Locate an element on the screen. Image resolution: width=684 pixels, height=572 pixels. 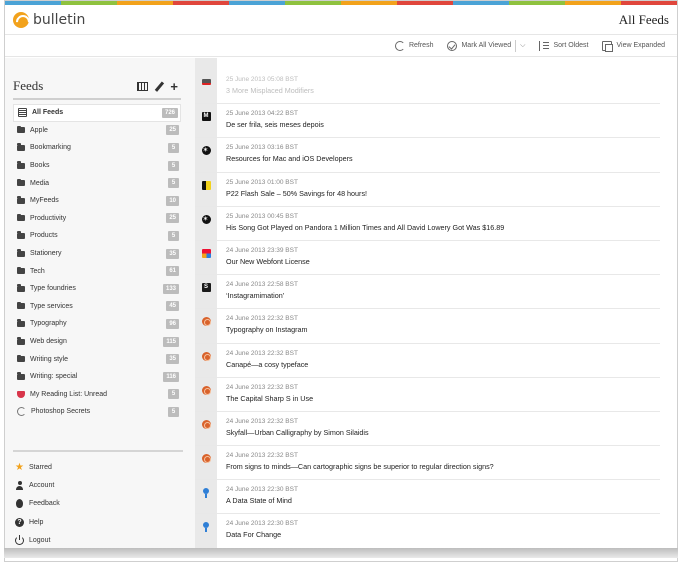
unread-count-badge: 61 is located at coordinates (172, 271).